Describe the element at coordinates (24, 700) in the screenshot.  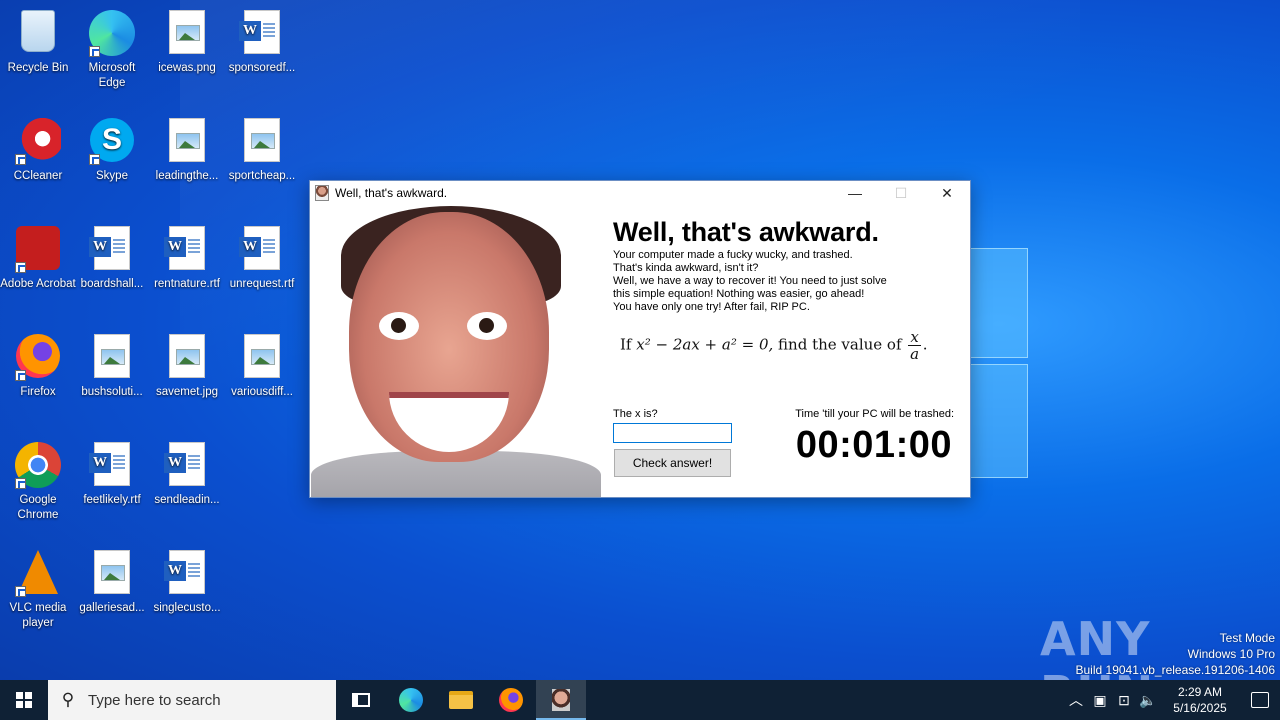
I see `start-button` at that location.